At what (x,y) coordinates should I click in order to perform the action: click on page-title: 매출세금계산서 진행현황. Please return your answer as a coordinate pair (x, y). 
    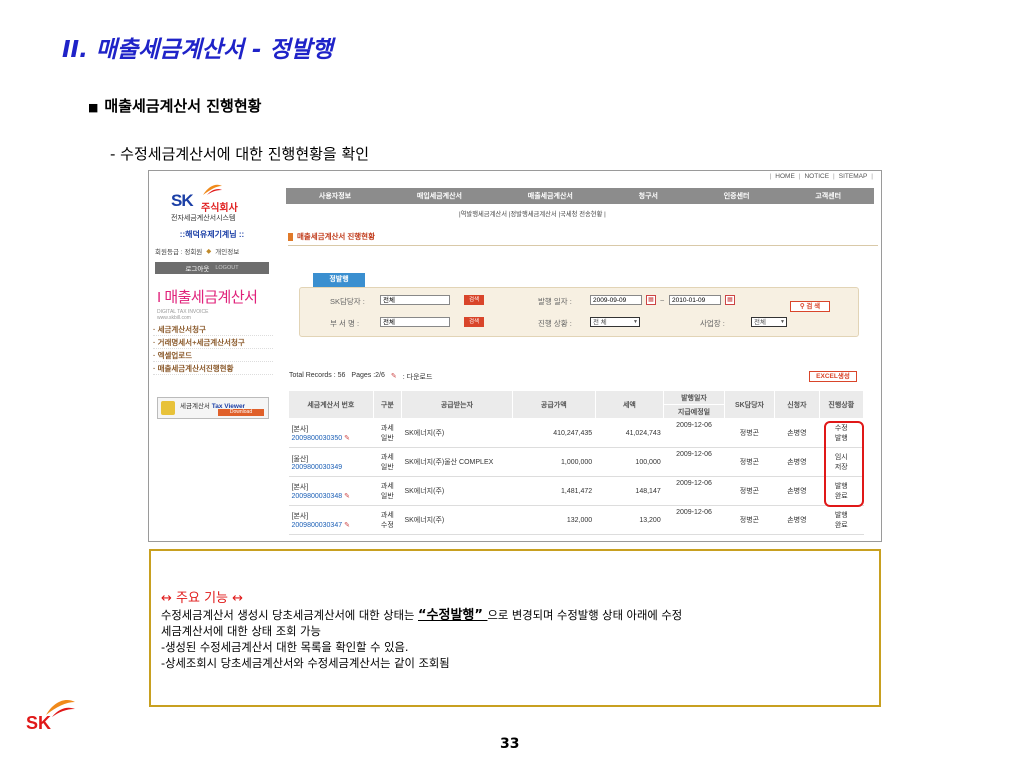
    Looking at the image, I should click on (331, 236).